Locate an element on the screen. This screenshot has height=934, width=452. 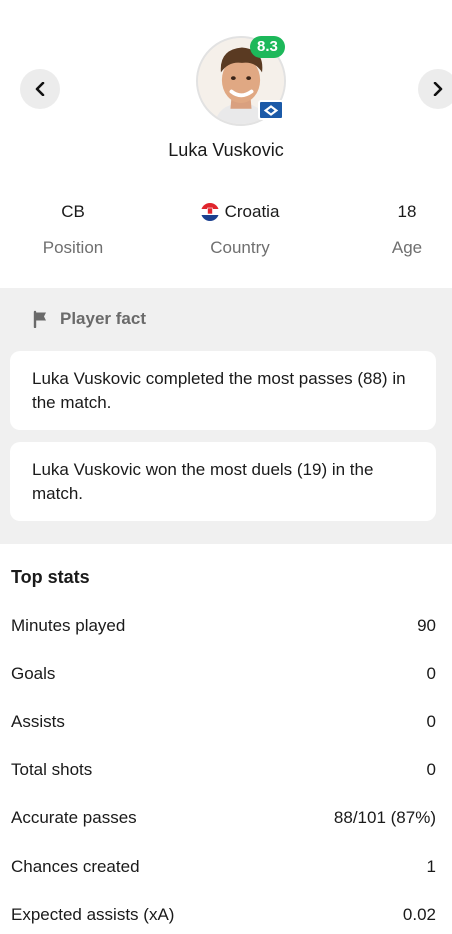
stat-row-chances-created: Chances created 1 is located at coordinates (223, 867).